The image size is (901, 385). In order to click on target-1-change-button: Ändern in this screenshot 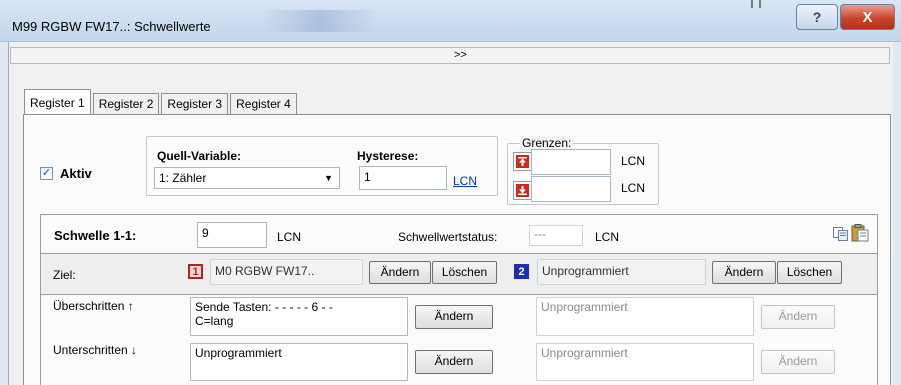, I will do `click(400, 272)`.